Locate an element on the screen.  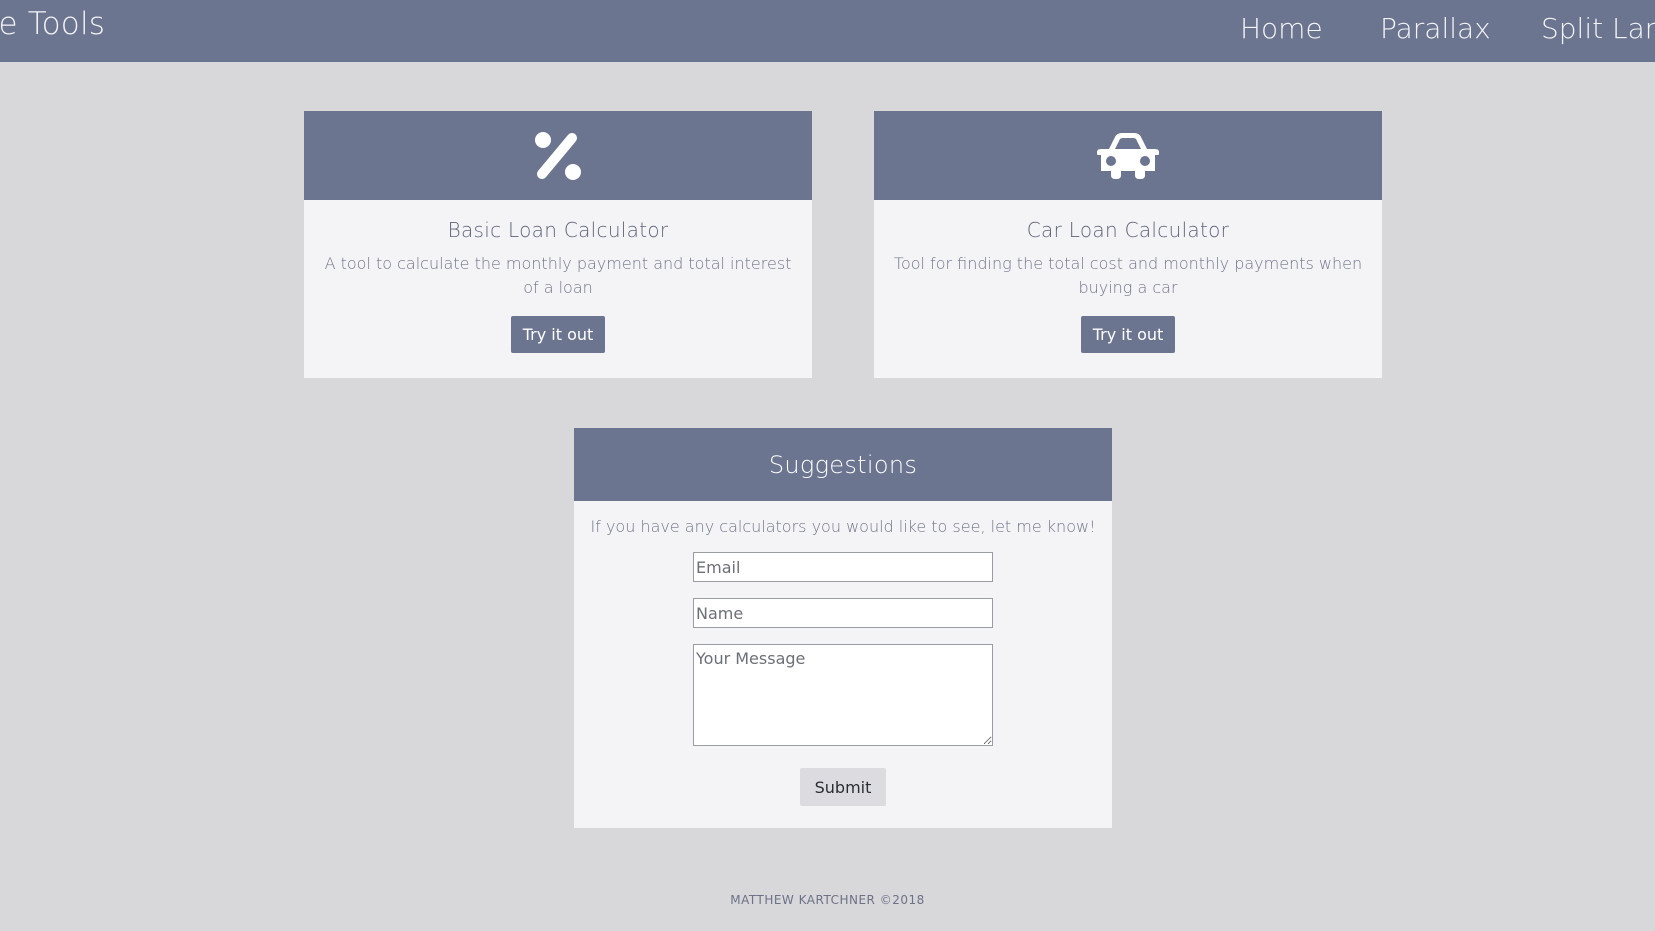
submit-button: Submit is located at coordinates (843, 787).